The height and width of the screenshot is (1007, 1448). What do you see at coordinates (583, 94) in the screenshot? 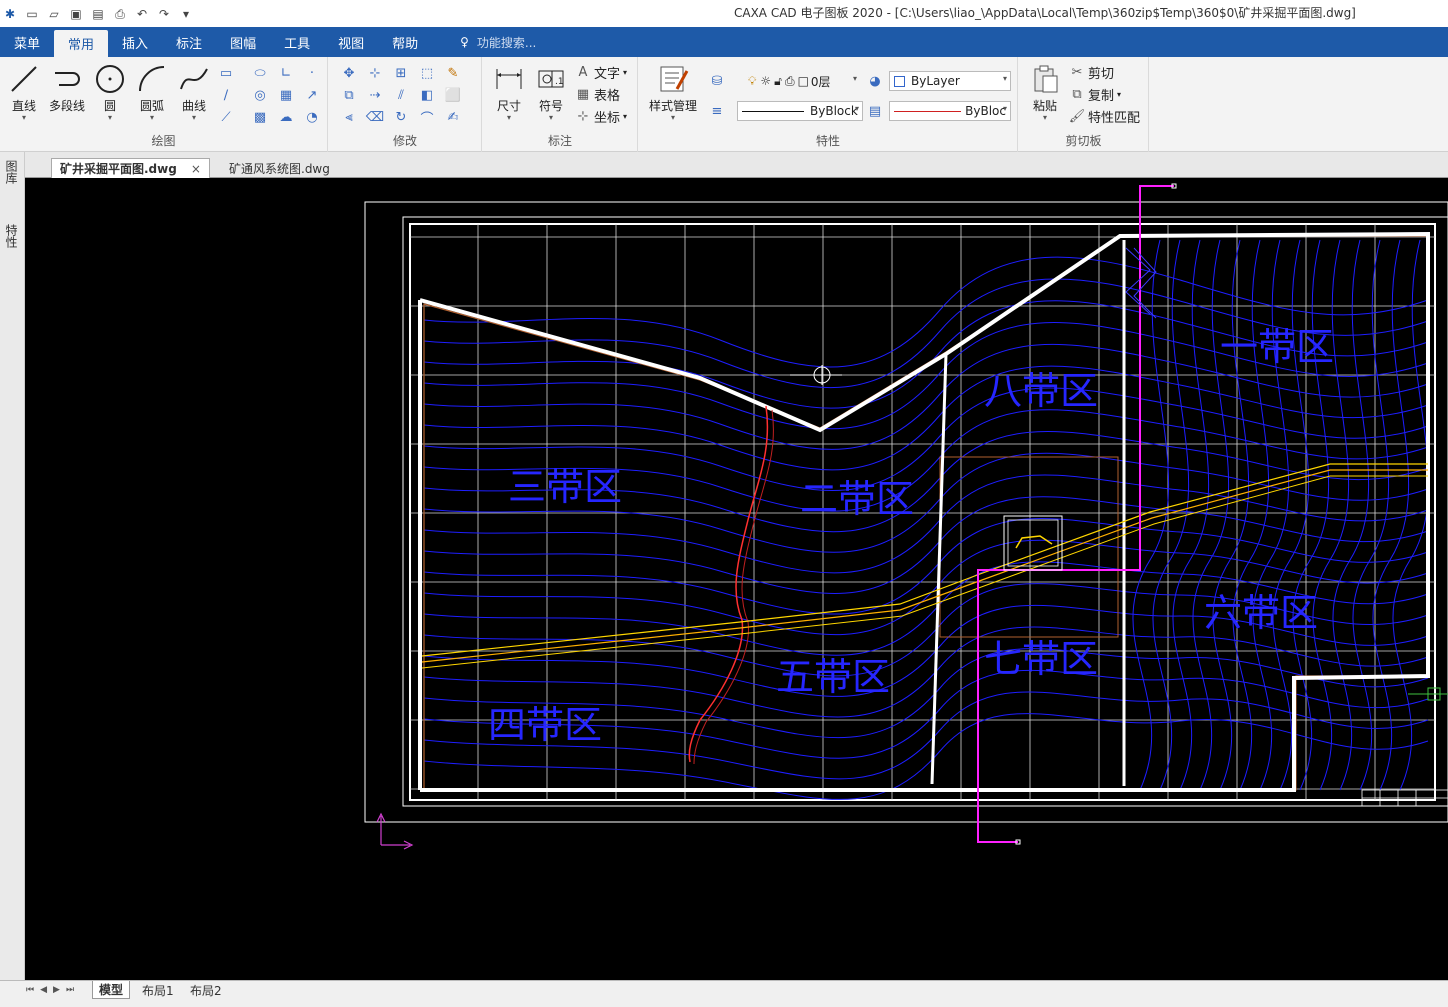
I see `table-icon: ▦` at bounding box center [583, 94].